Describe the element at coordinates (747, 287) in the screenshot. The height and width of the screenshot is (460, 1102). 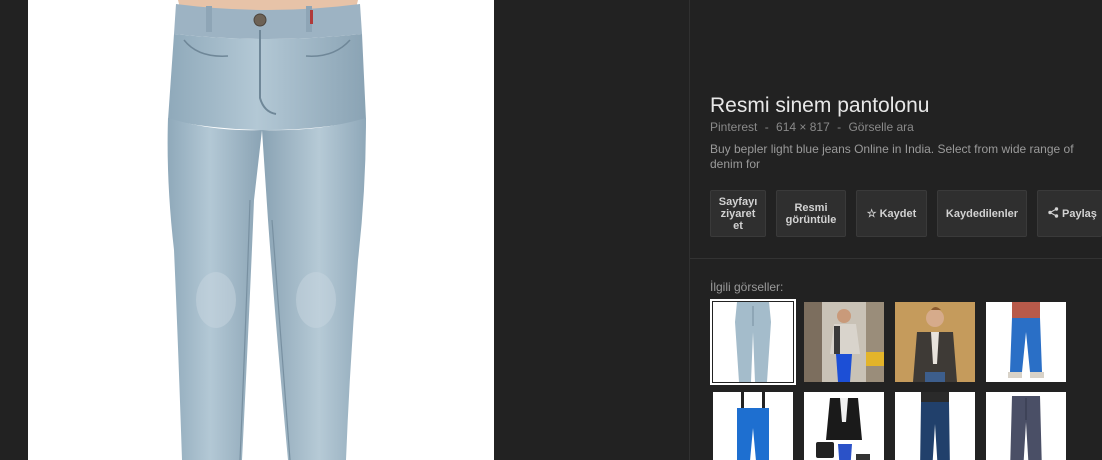
I see `related-images-label: İlgili görseller:` at that location.